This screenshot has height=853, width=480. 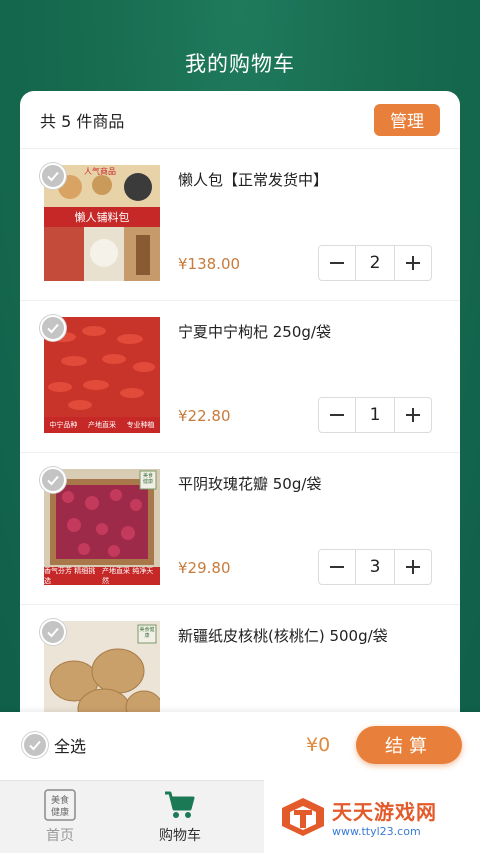 What do you see at coordinates (82, 121) in the screenshot?
I see `item-count: 共 5 件商品` at bounding box center [82, 121].